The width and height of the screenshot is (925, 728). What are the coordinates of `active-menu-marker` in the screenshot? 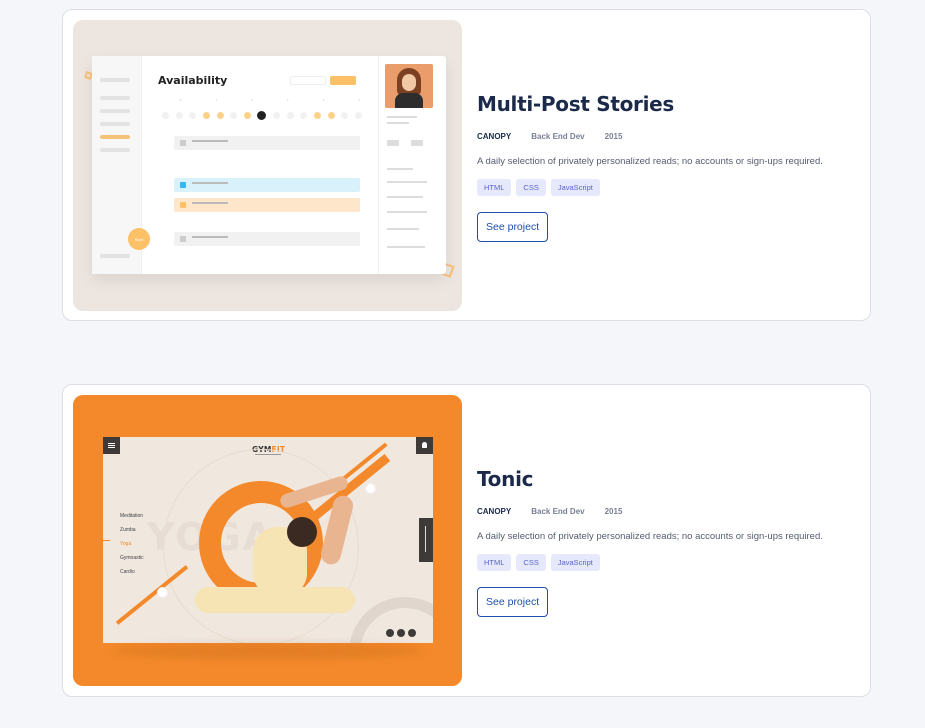 It's located at (106, 540).